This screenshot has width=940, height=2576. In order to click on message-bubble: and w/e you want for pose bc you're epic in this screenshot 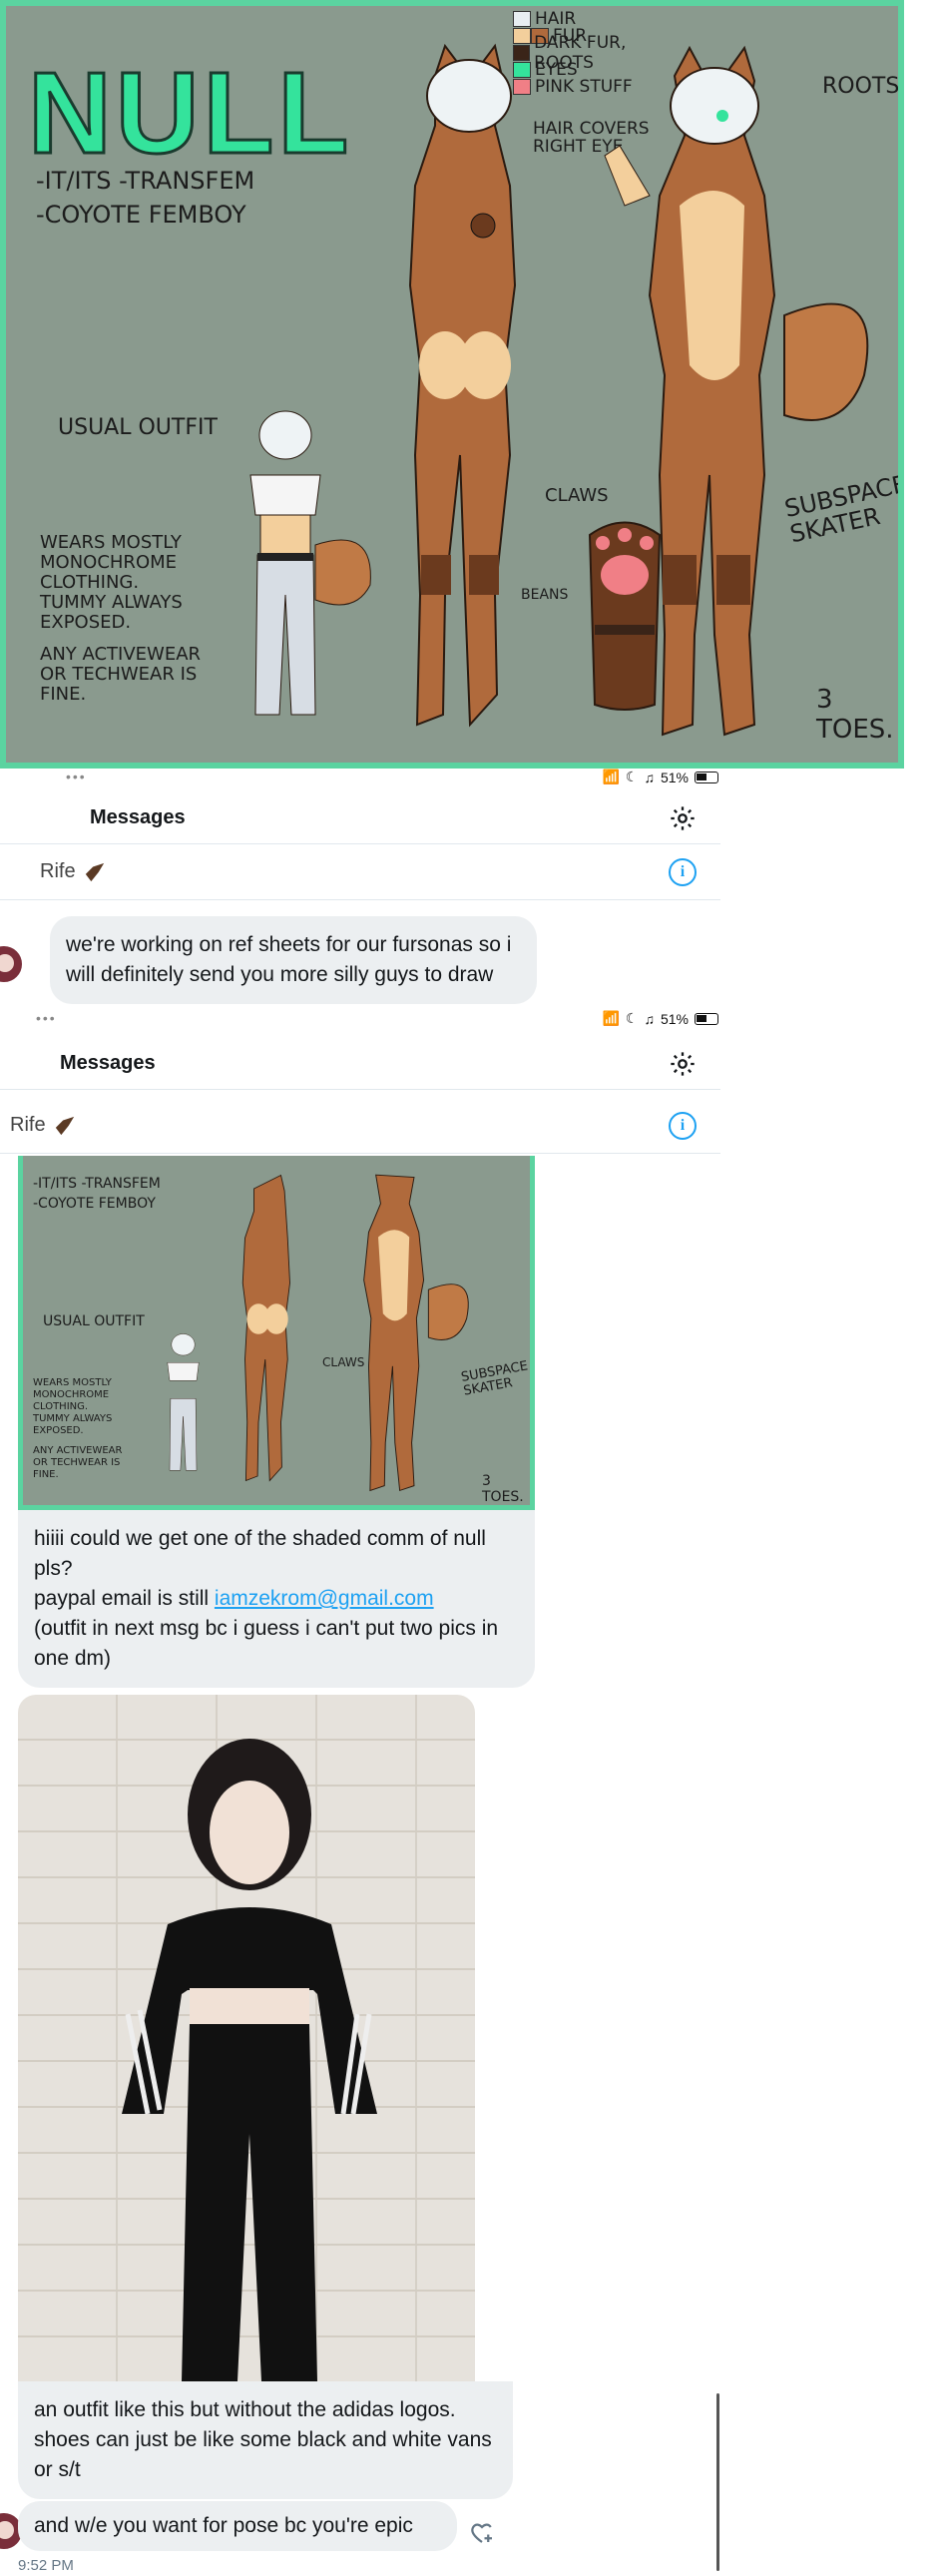, I will do `click(238, 2526)`.